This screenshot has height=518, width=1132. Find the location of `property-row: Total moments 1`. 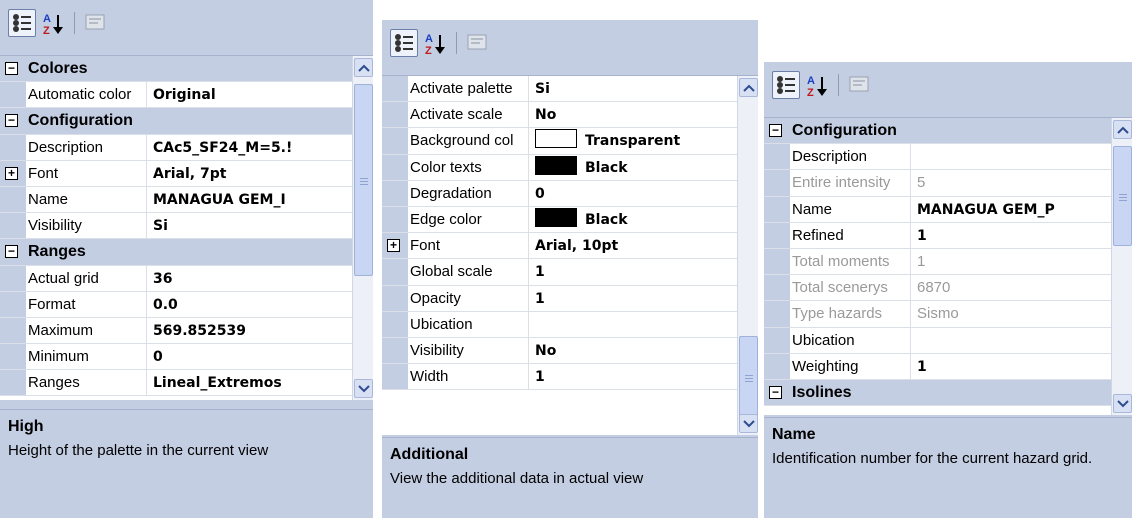

property-row: Total moments 1 is located at coordinates (937, 262).